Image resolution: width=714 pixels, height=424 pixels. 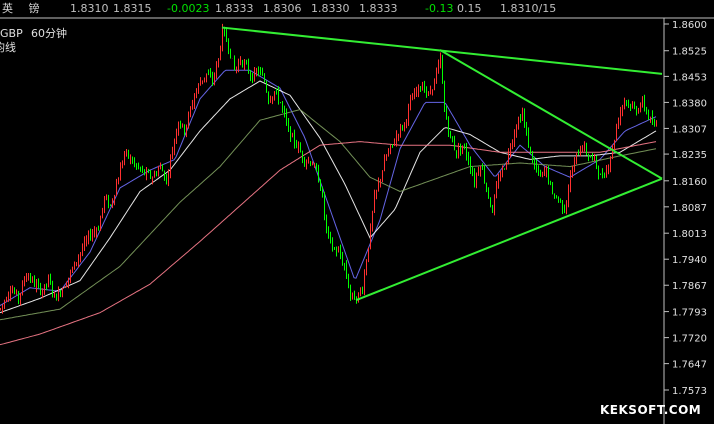 What do you see at coordinates (689, 391) in the screenshot?
I see `price-tick-label: 1.7573` at bounding box center [689, 391].